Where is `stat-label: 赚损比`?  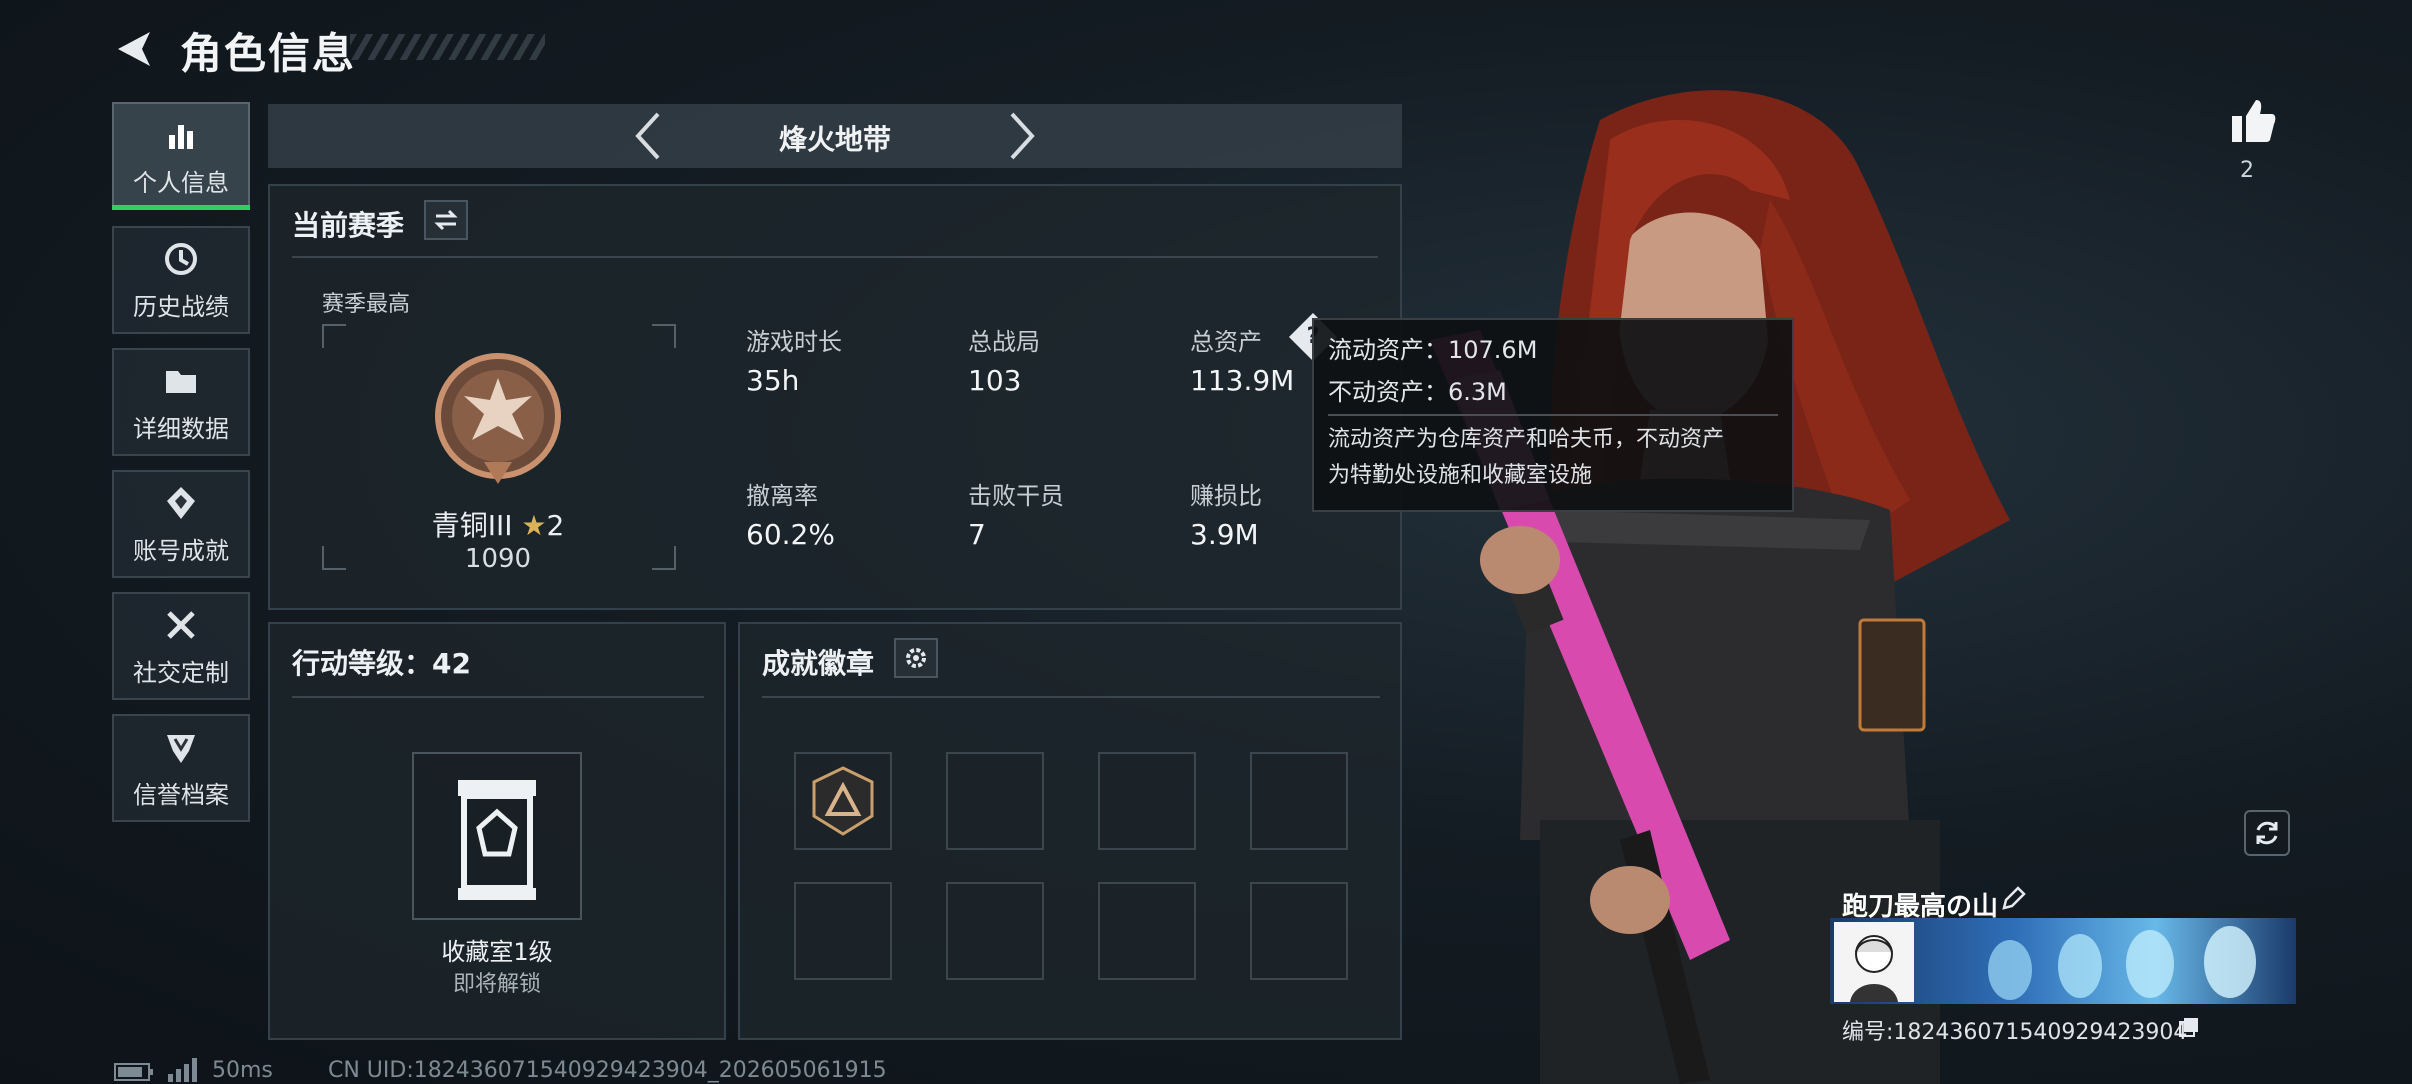 stat-label: 赚损比 is located at coordinates (1226, 496).